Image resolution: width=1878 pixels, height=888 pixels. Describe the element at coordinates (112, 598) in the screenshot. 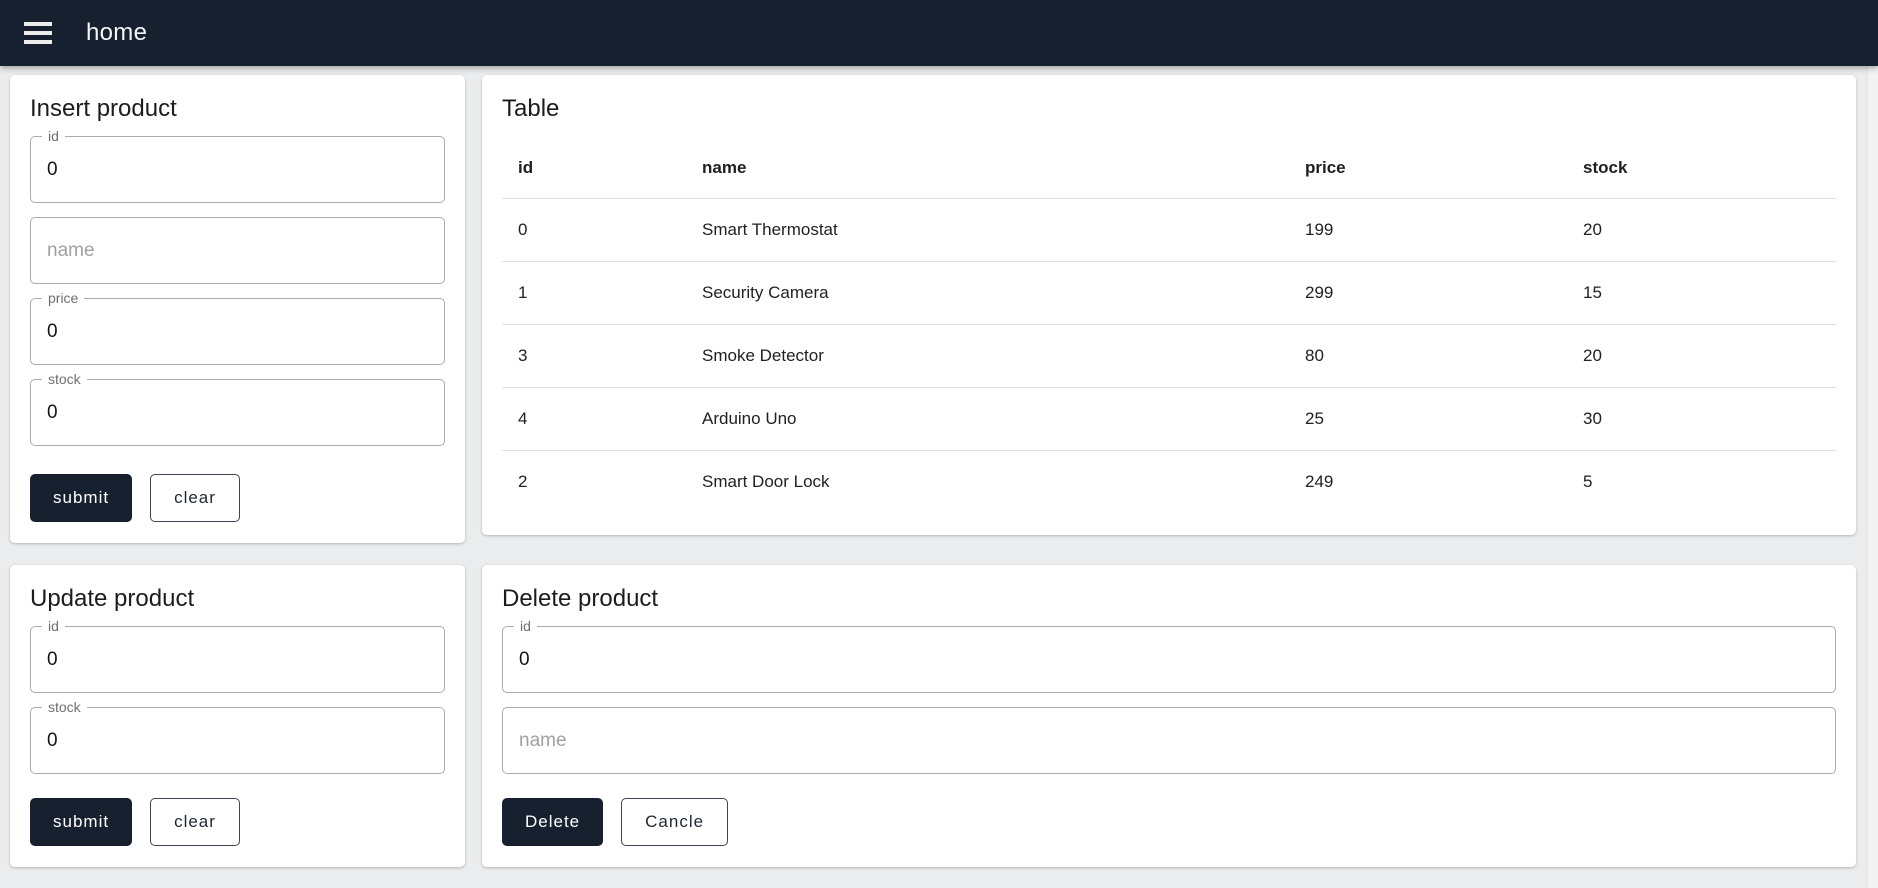

I see `update-card-title: Update product` at that location.